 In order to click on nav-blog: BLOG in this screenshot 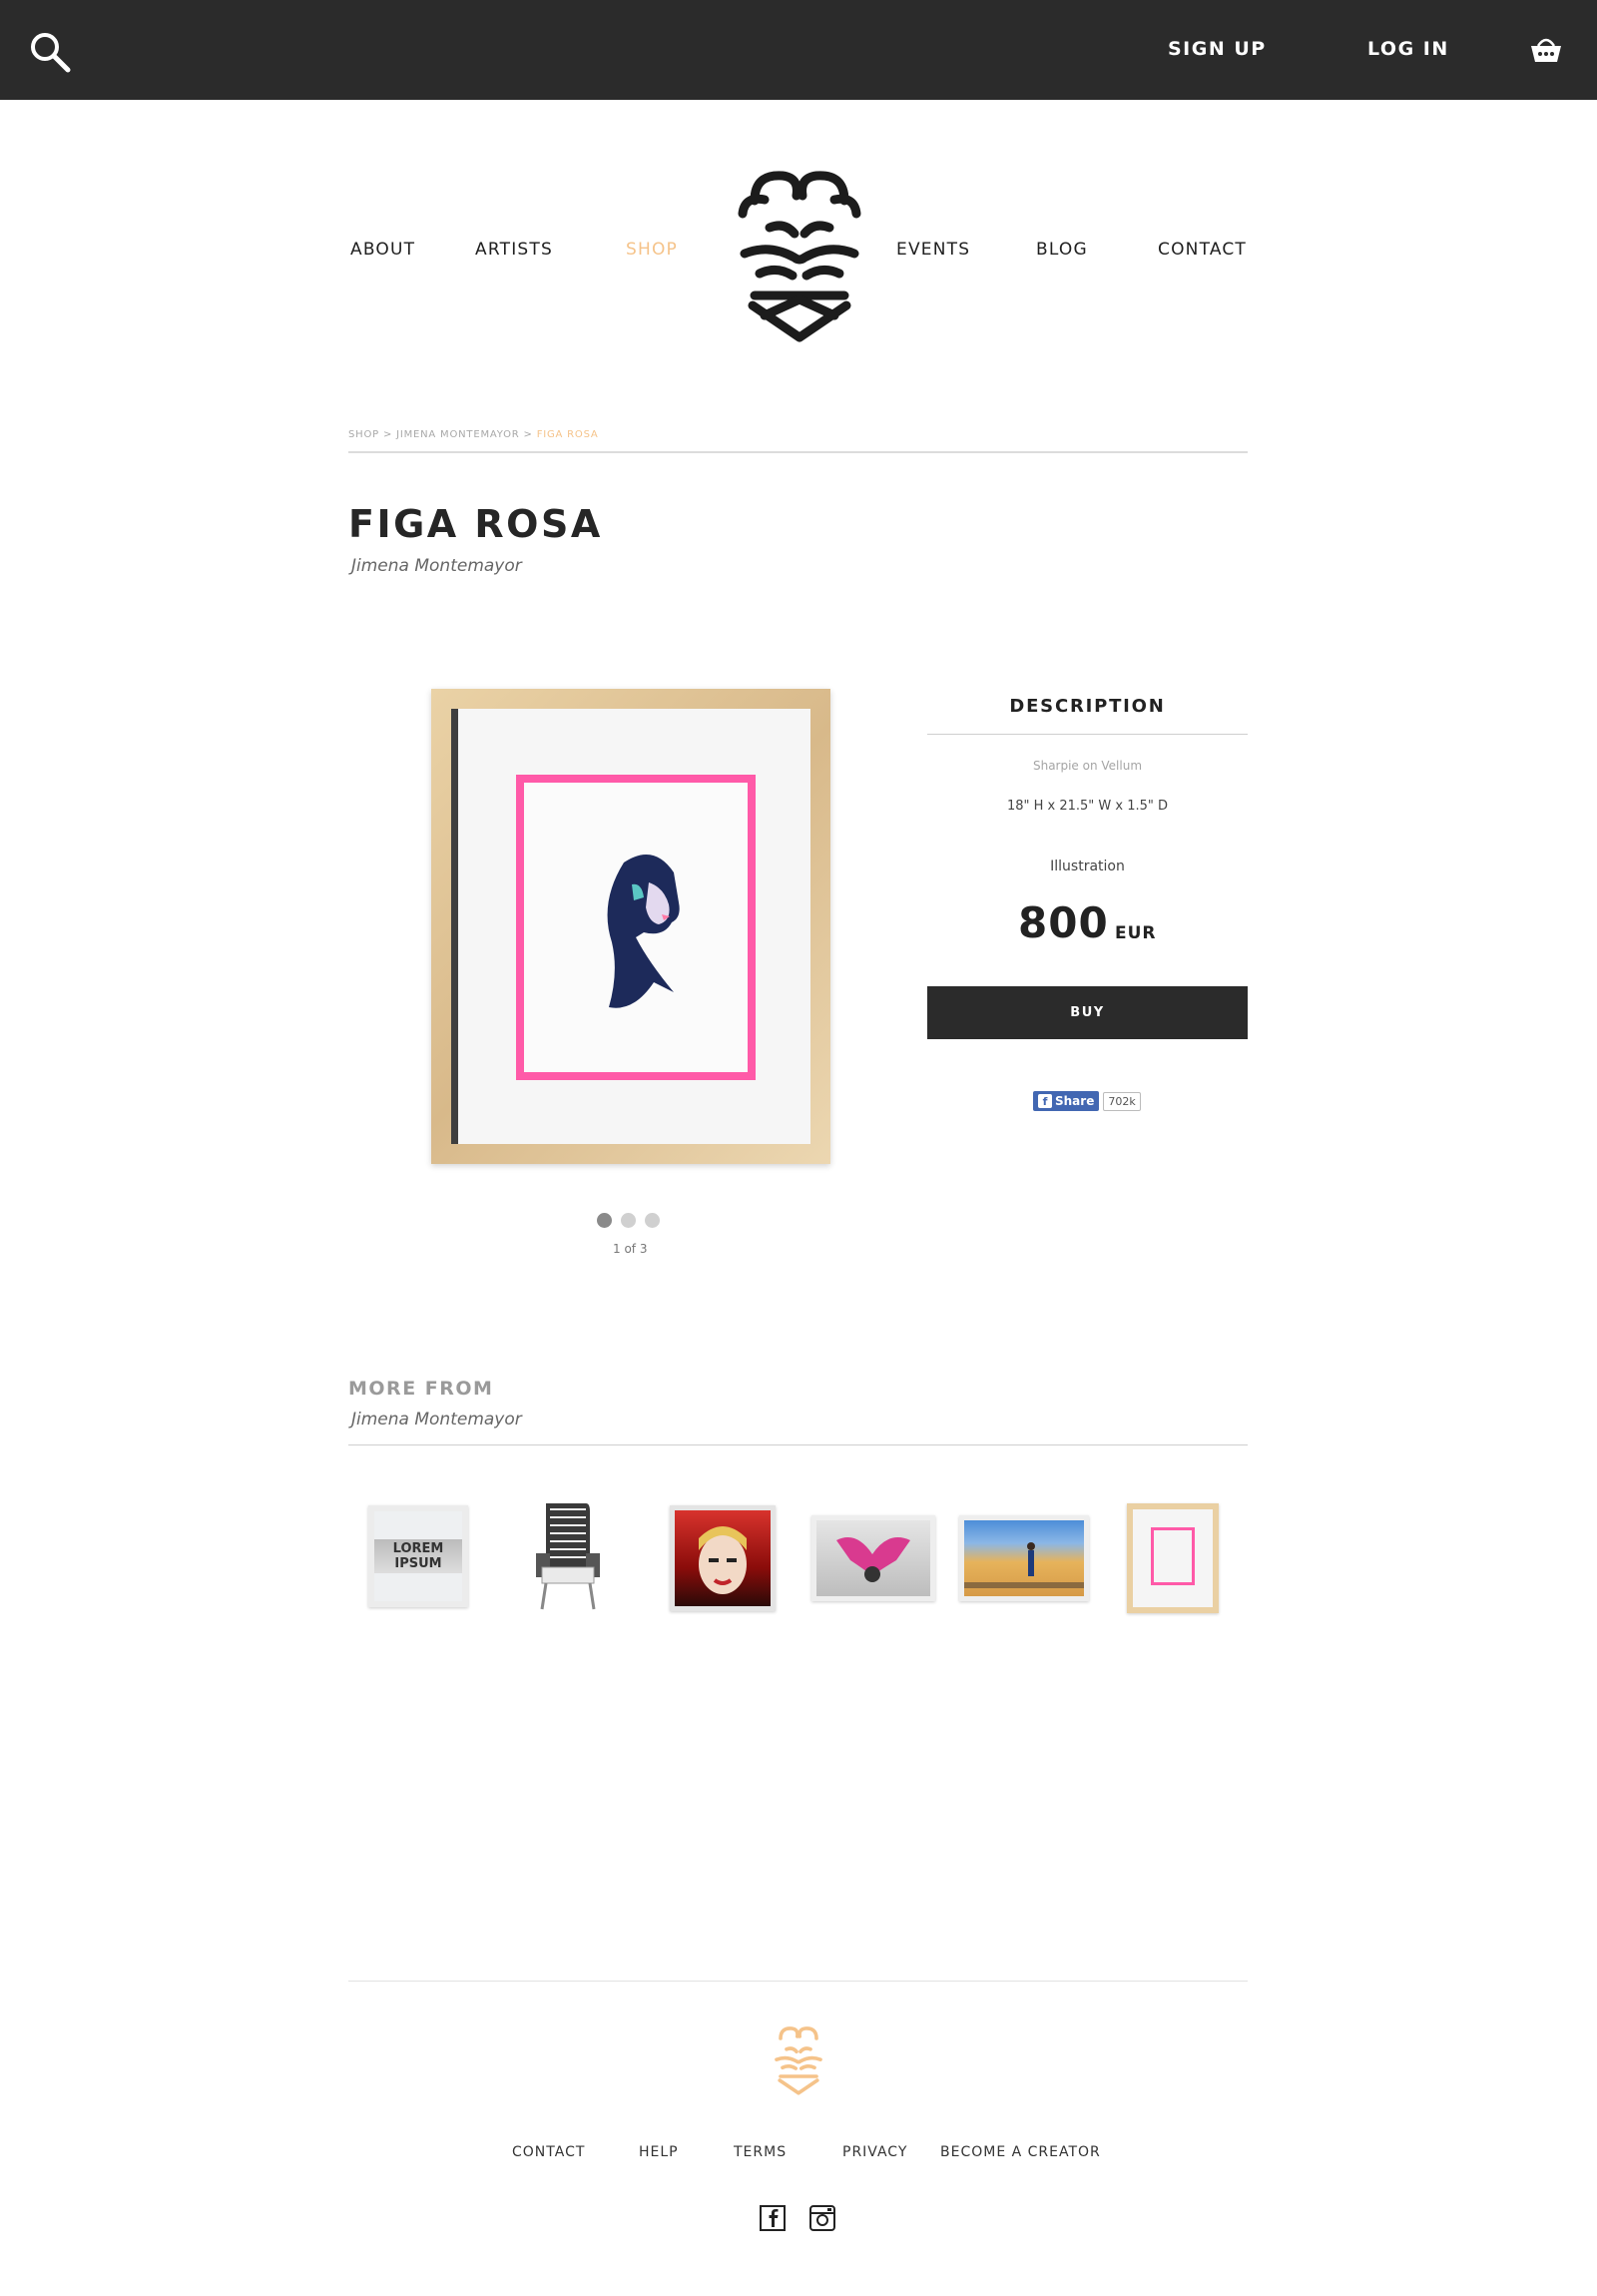, I will do `click(1062, 250)`.